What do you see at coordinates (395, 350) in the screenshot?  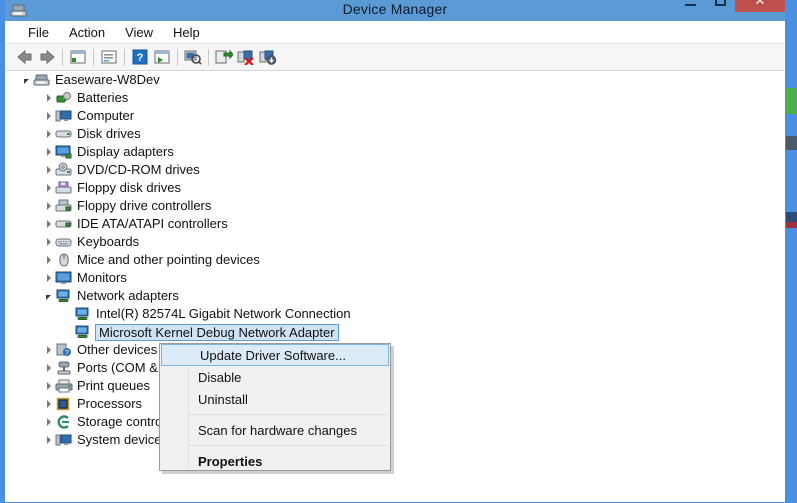 I see `tree-node-other-devices: ? Other devices` at bounding box center [395, 350].